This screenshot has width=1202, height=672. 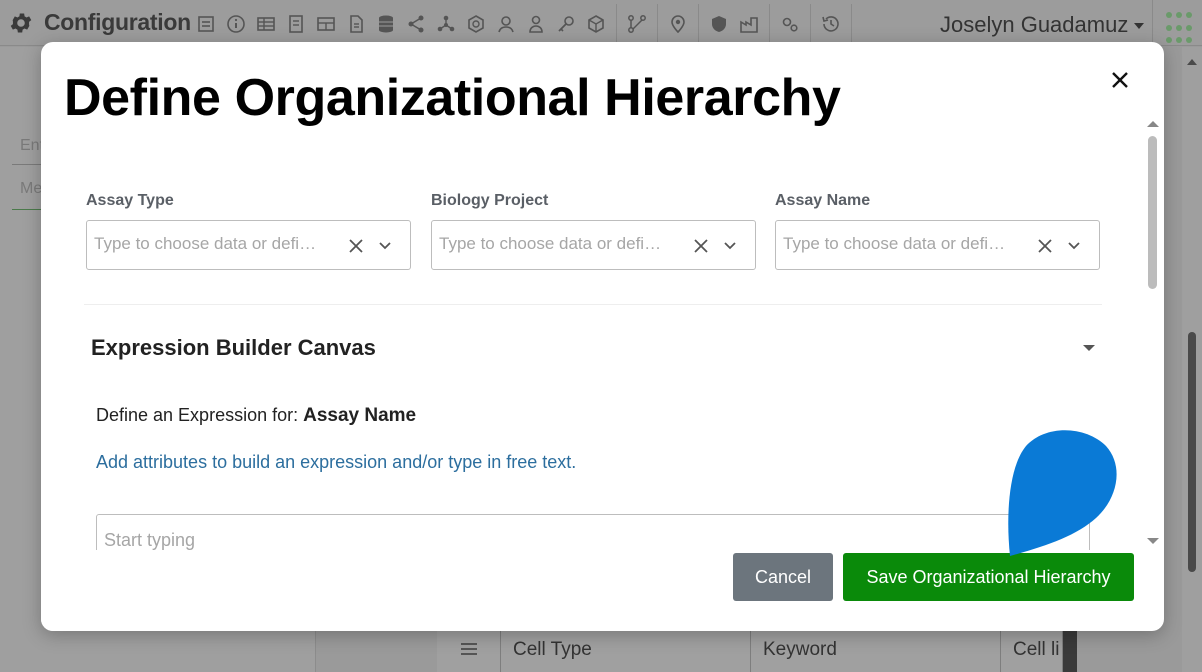 What do you see at coordinates (1089, 348) in the screenshot?
I see `collapse-caret-icon` at bounding box center [1089, 348].